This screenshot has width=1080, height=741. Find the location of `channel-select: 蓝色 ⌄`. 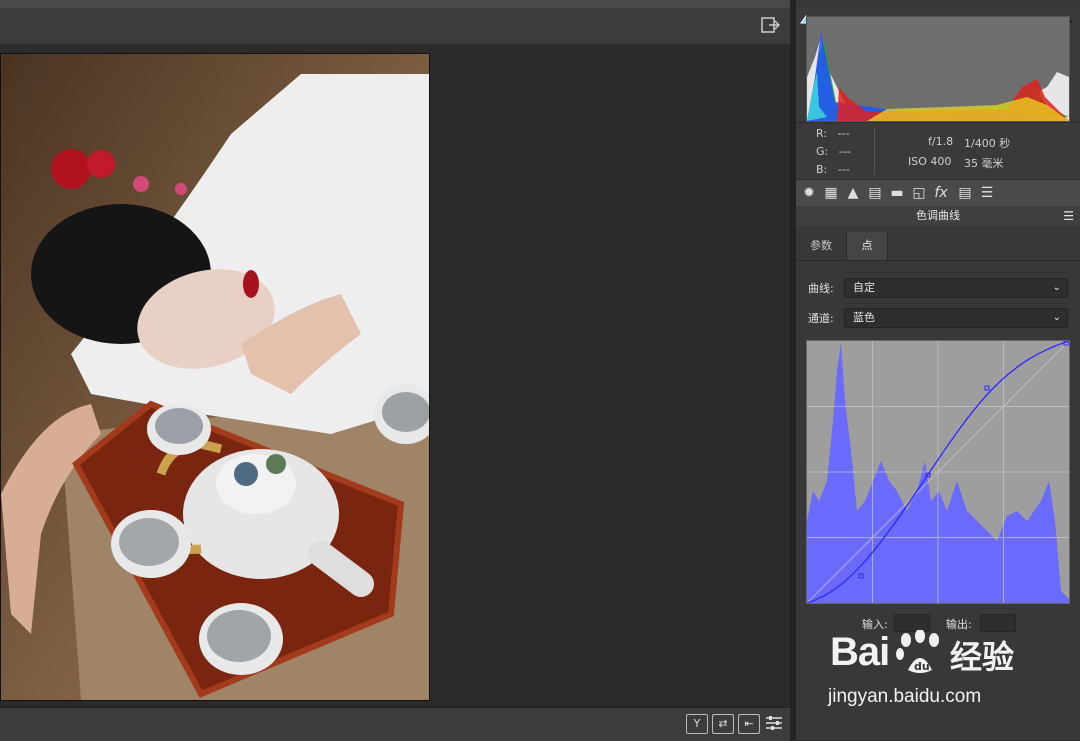

channel-select: 蓝色 ⌄ is located at coordinates (956, 318).